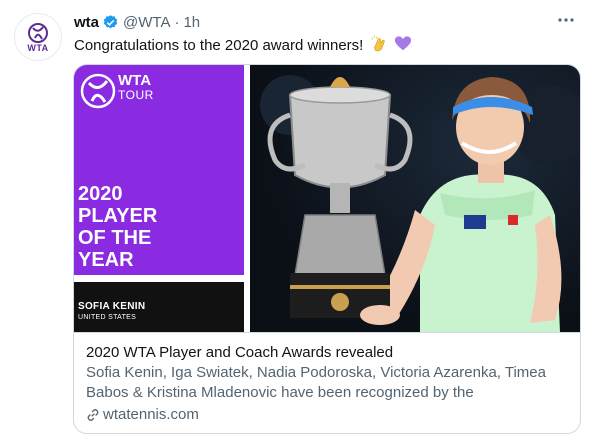 The height and width of the screenshot is (439, 590). I want to click on tweet-header: wta @WTA · 1h, so click(325, 22).